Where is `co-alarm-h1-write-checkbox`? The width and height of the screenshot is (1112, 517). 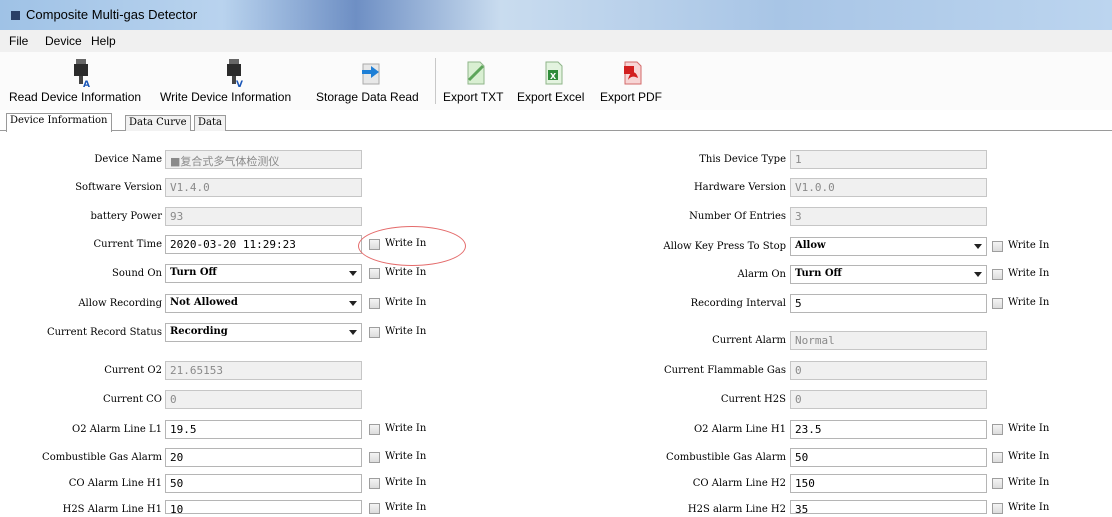 co-alarm-h1-write-checkbox is located at coordinates (374, 483).